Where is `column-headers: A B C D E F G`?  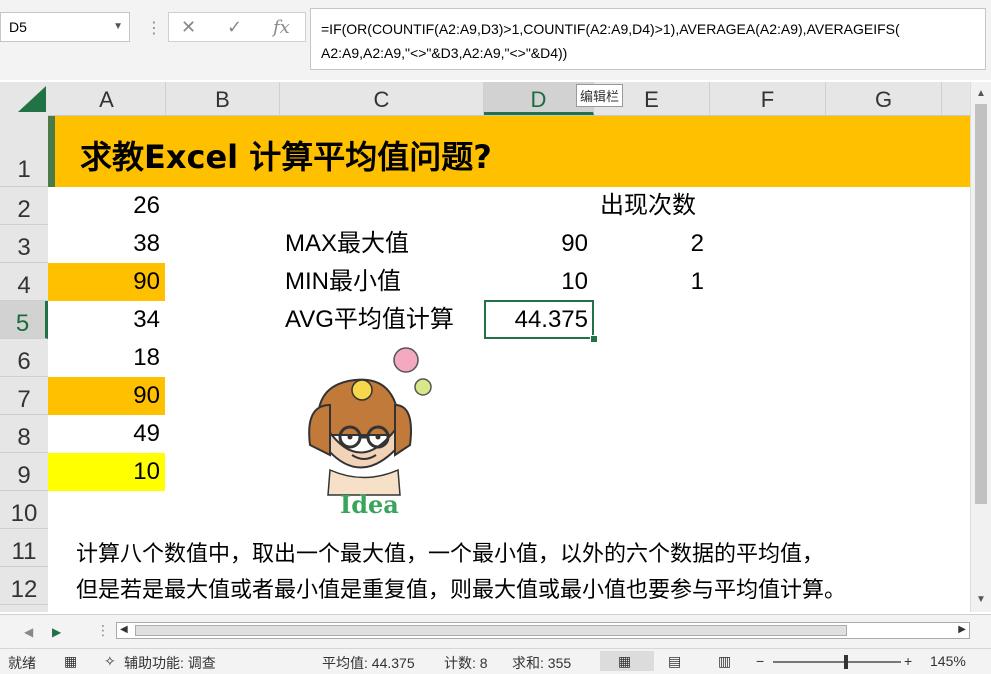
column-headers: A B C D E F G is located at coordinates (485, 99).